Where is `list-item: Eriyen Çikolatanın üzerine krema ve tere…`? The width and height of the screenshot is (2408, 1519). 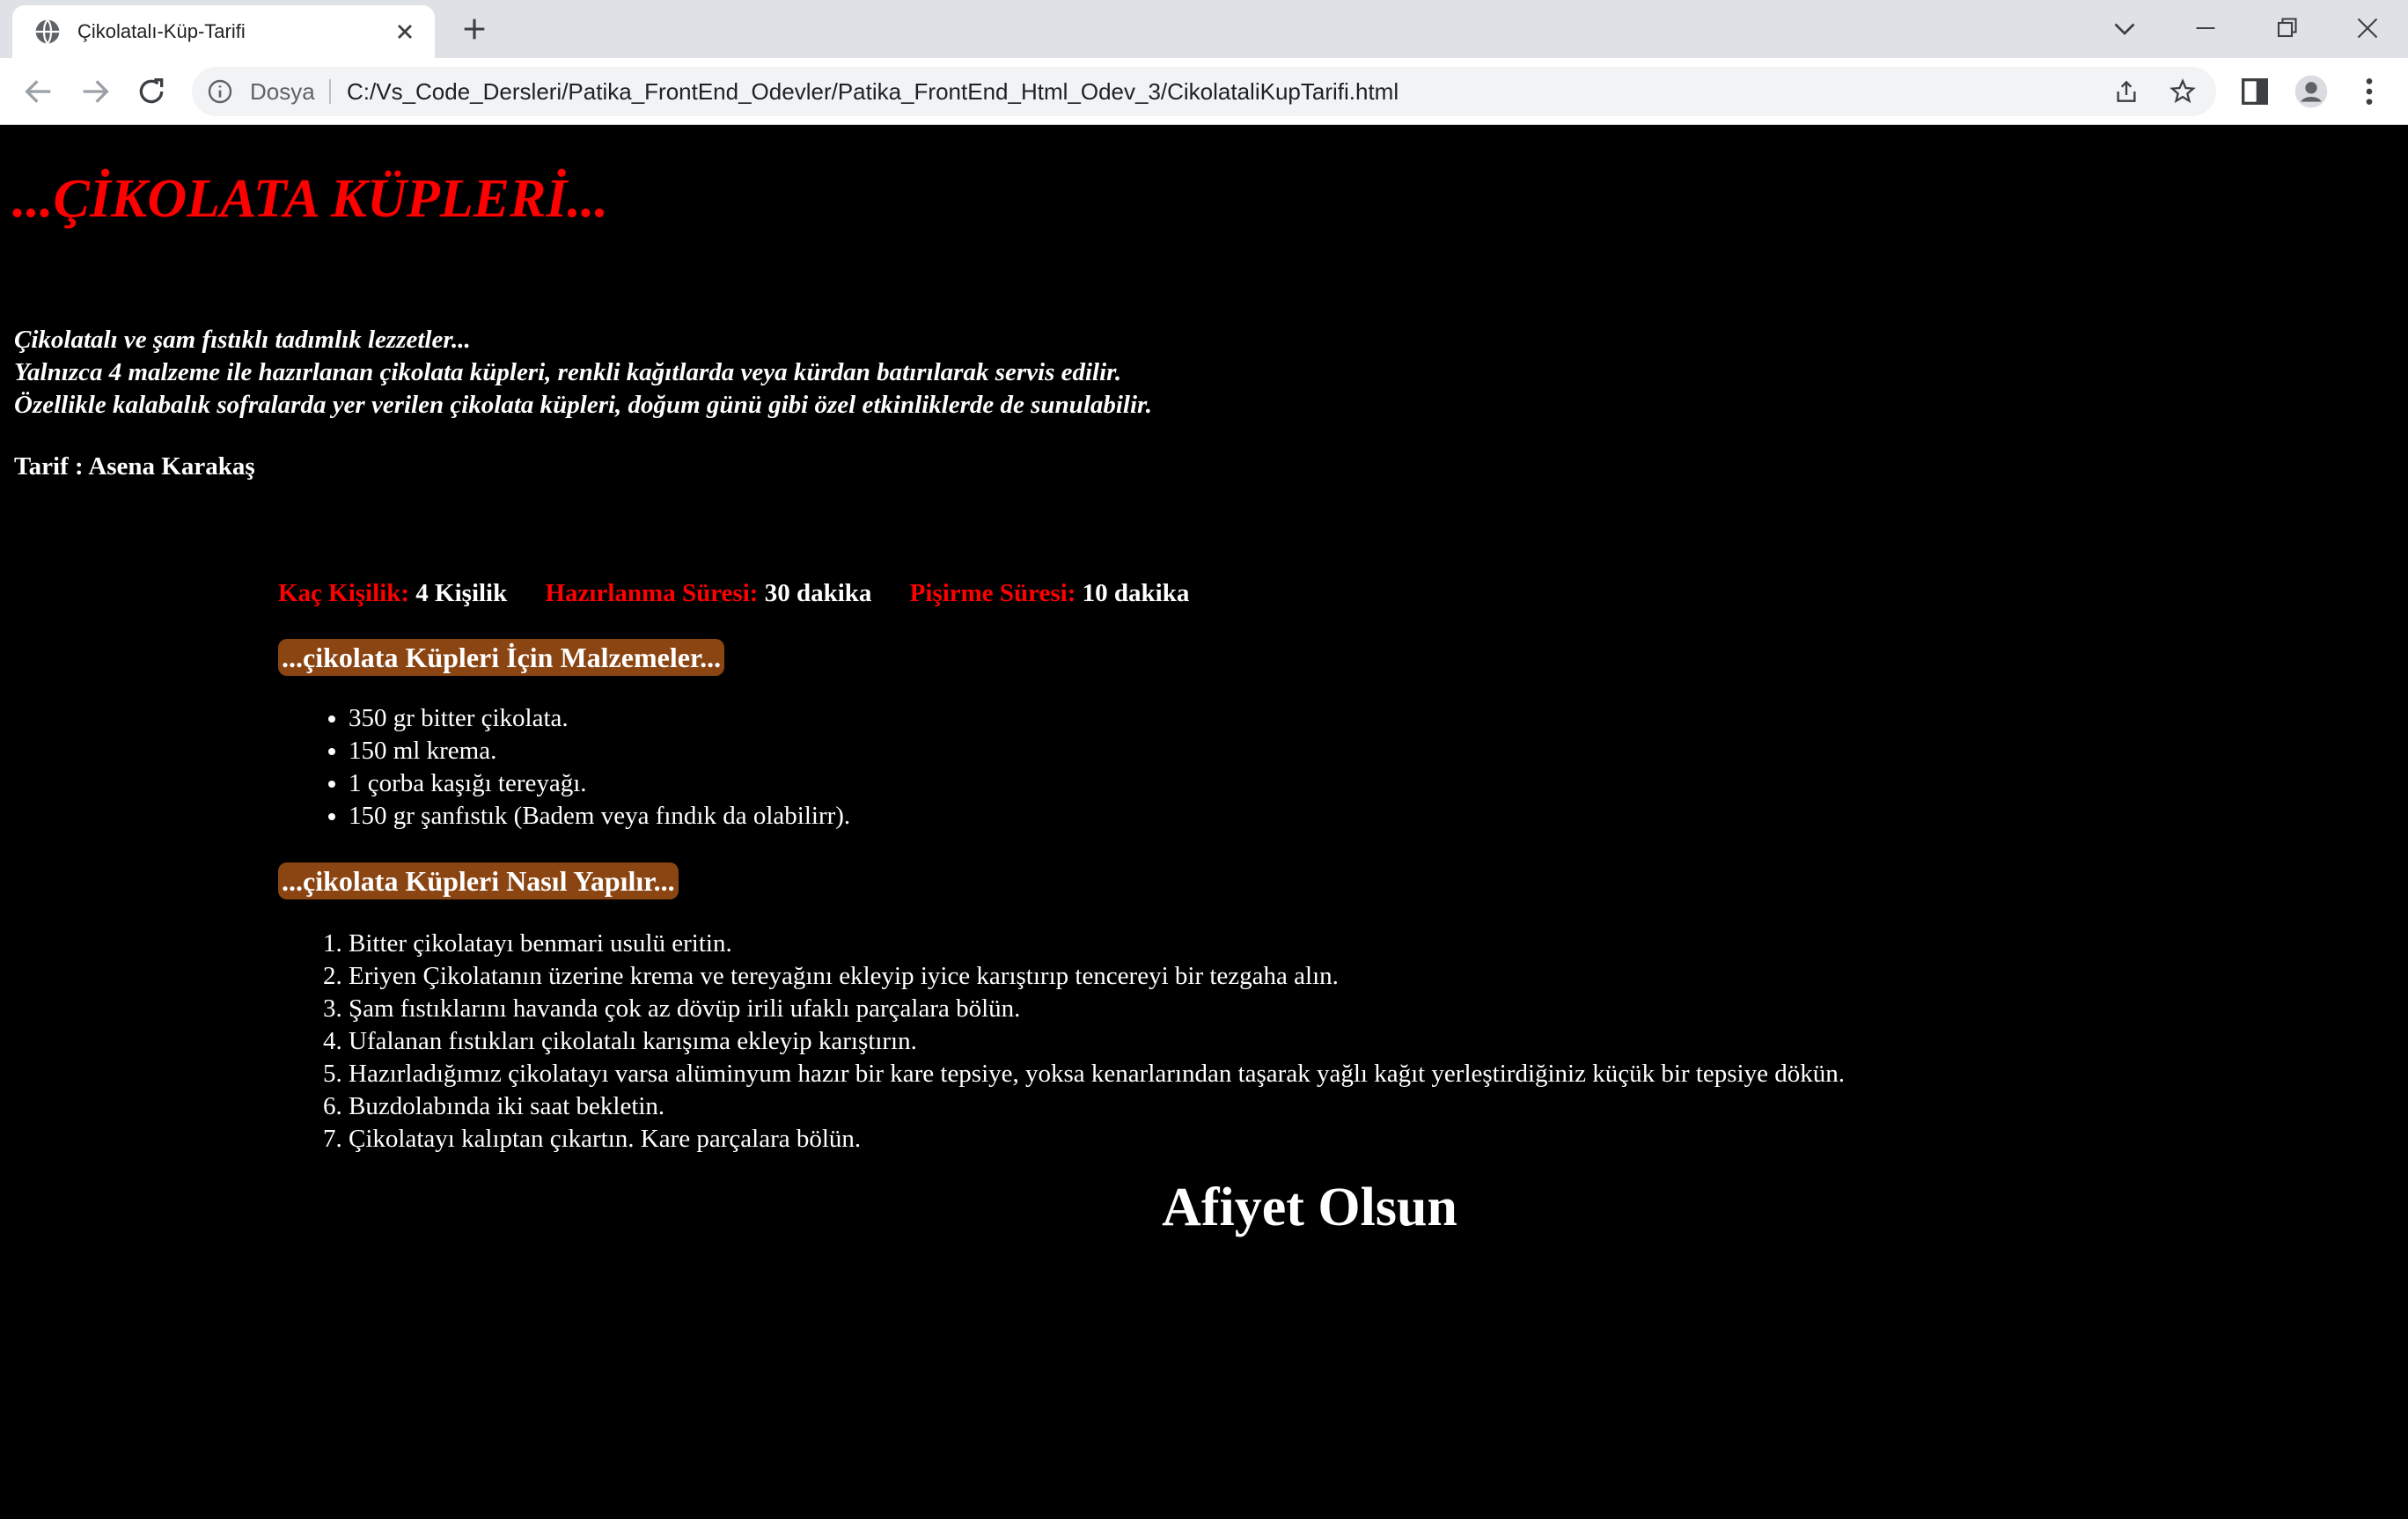
list-item: Eriyen Çikolatanın üzerine krema ve tere… is located at coordinates (1097, 976).